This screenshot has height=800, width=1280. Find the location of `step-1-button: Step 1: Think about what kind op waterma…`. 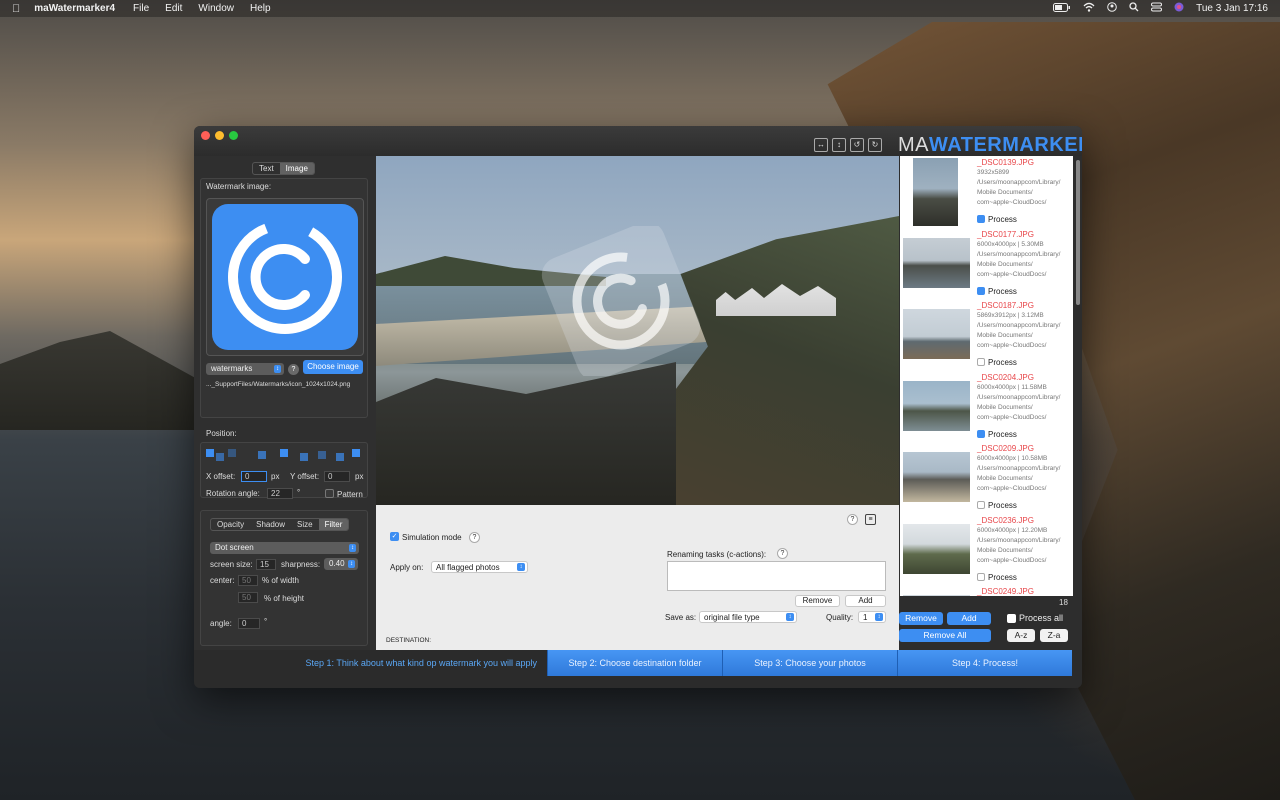

step-1-button: Step 1: Think about what kind op waterma… is located at coordinates (370, 663).